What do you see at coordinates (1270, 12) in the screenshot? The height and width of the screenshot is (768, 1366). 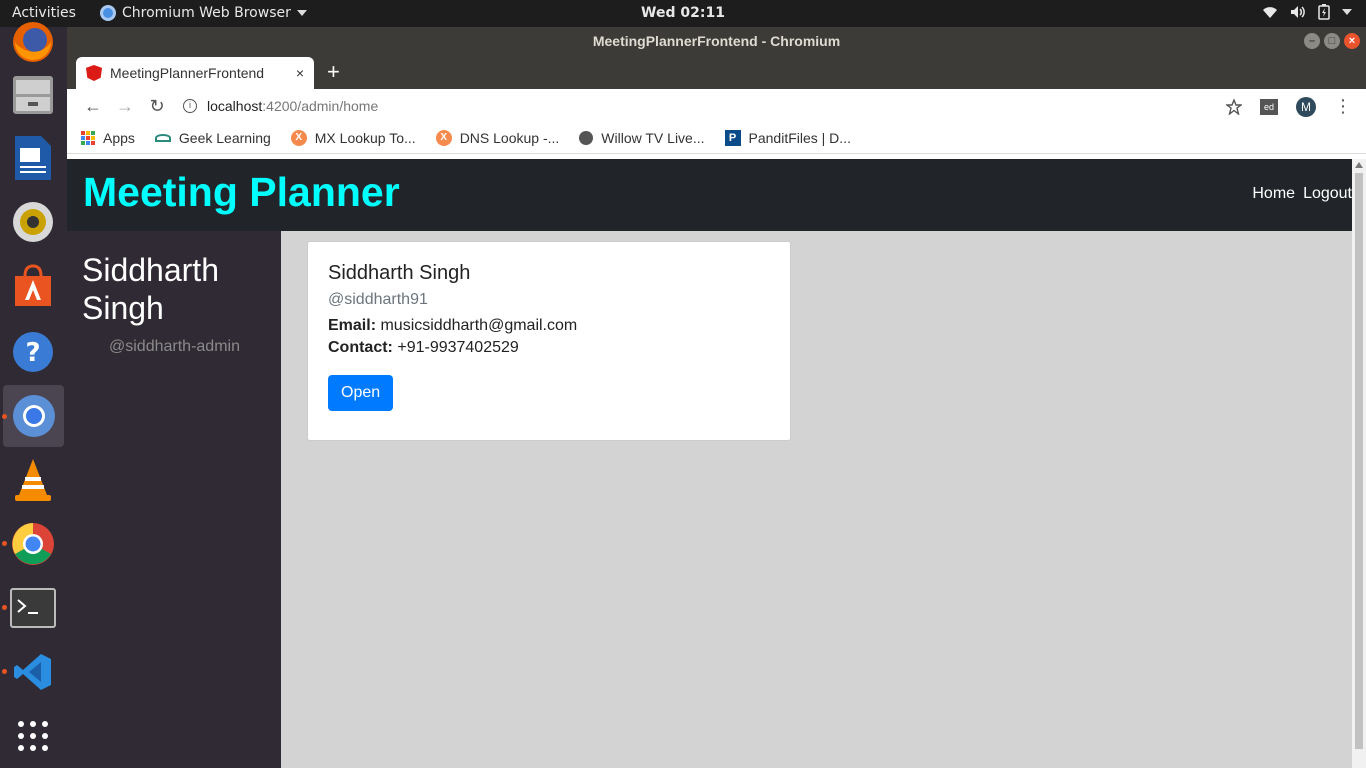 I see `wifi-icon` at bounding box center [1270, 12].